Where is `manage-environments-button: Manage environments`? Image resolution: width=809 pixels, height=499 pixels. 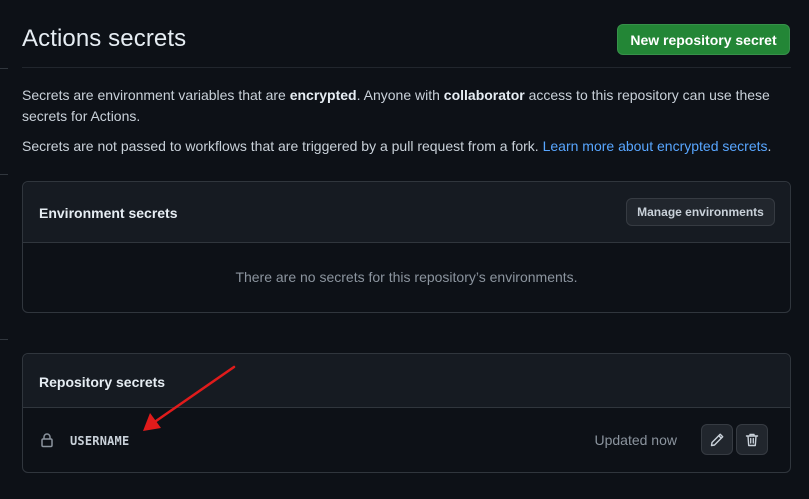 manage-environments-button: Manage environments is located at coordinates (700, 212).